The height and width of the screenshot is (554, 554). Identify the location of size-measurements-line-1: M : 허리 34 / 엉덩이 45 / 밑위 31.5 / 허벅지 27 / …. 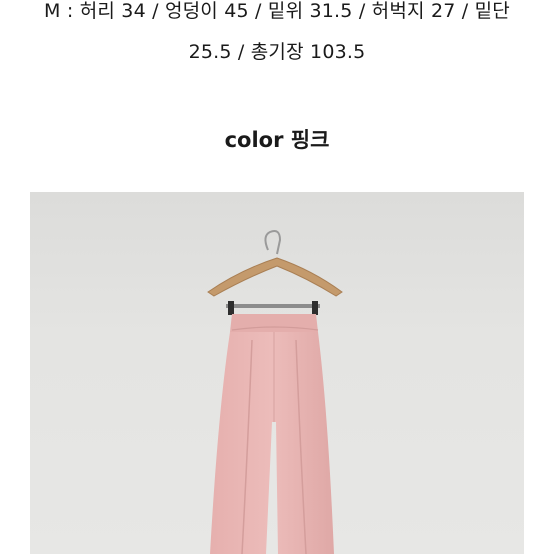
(277, 11).